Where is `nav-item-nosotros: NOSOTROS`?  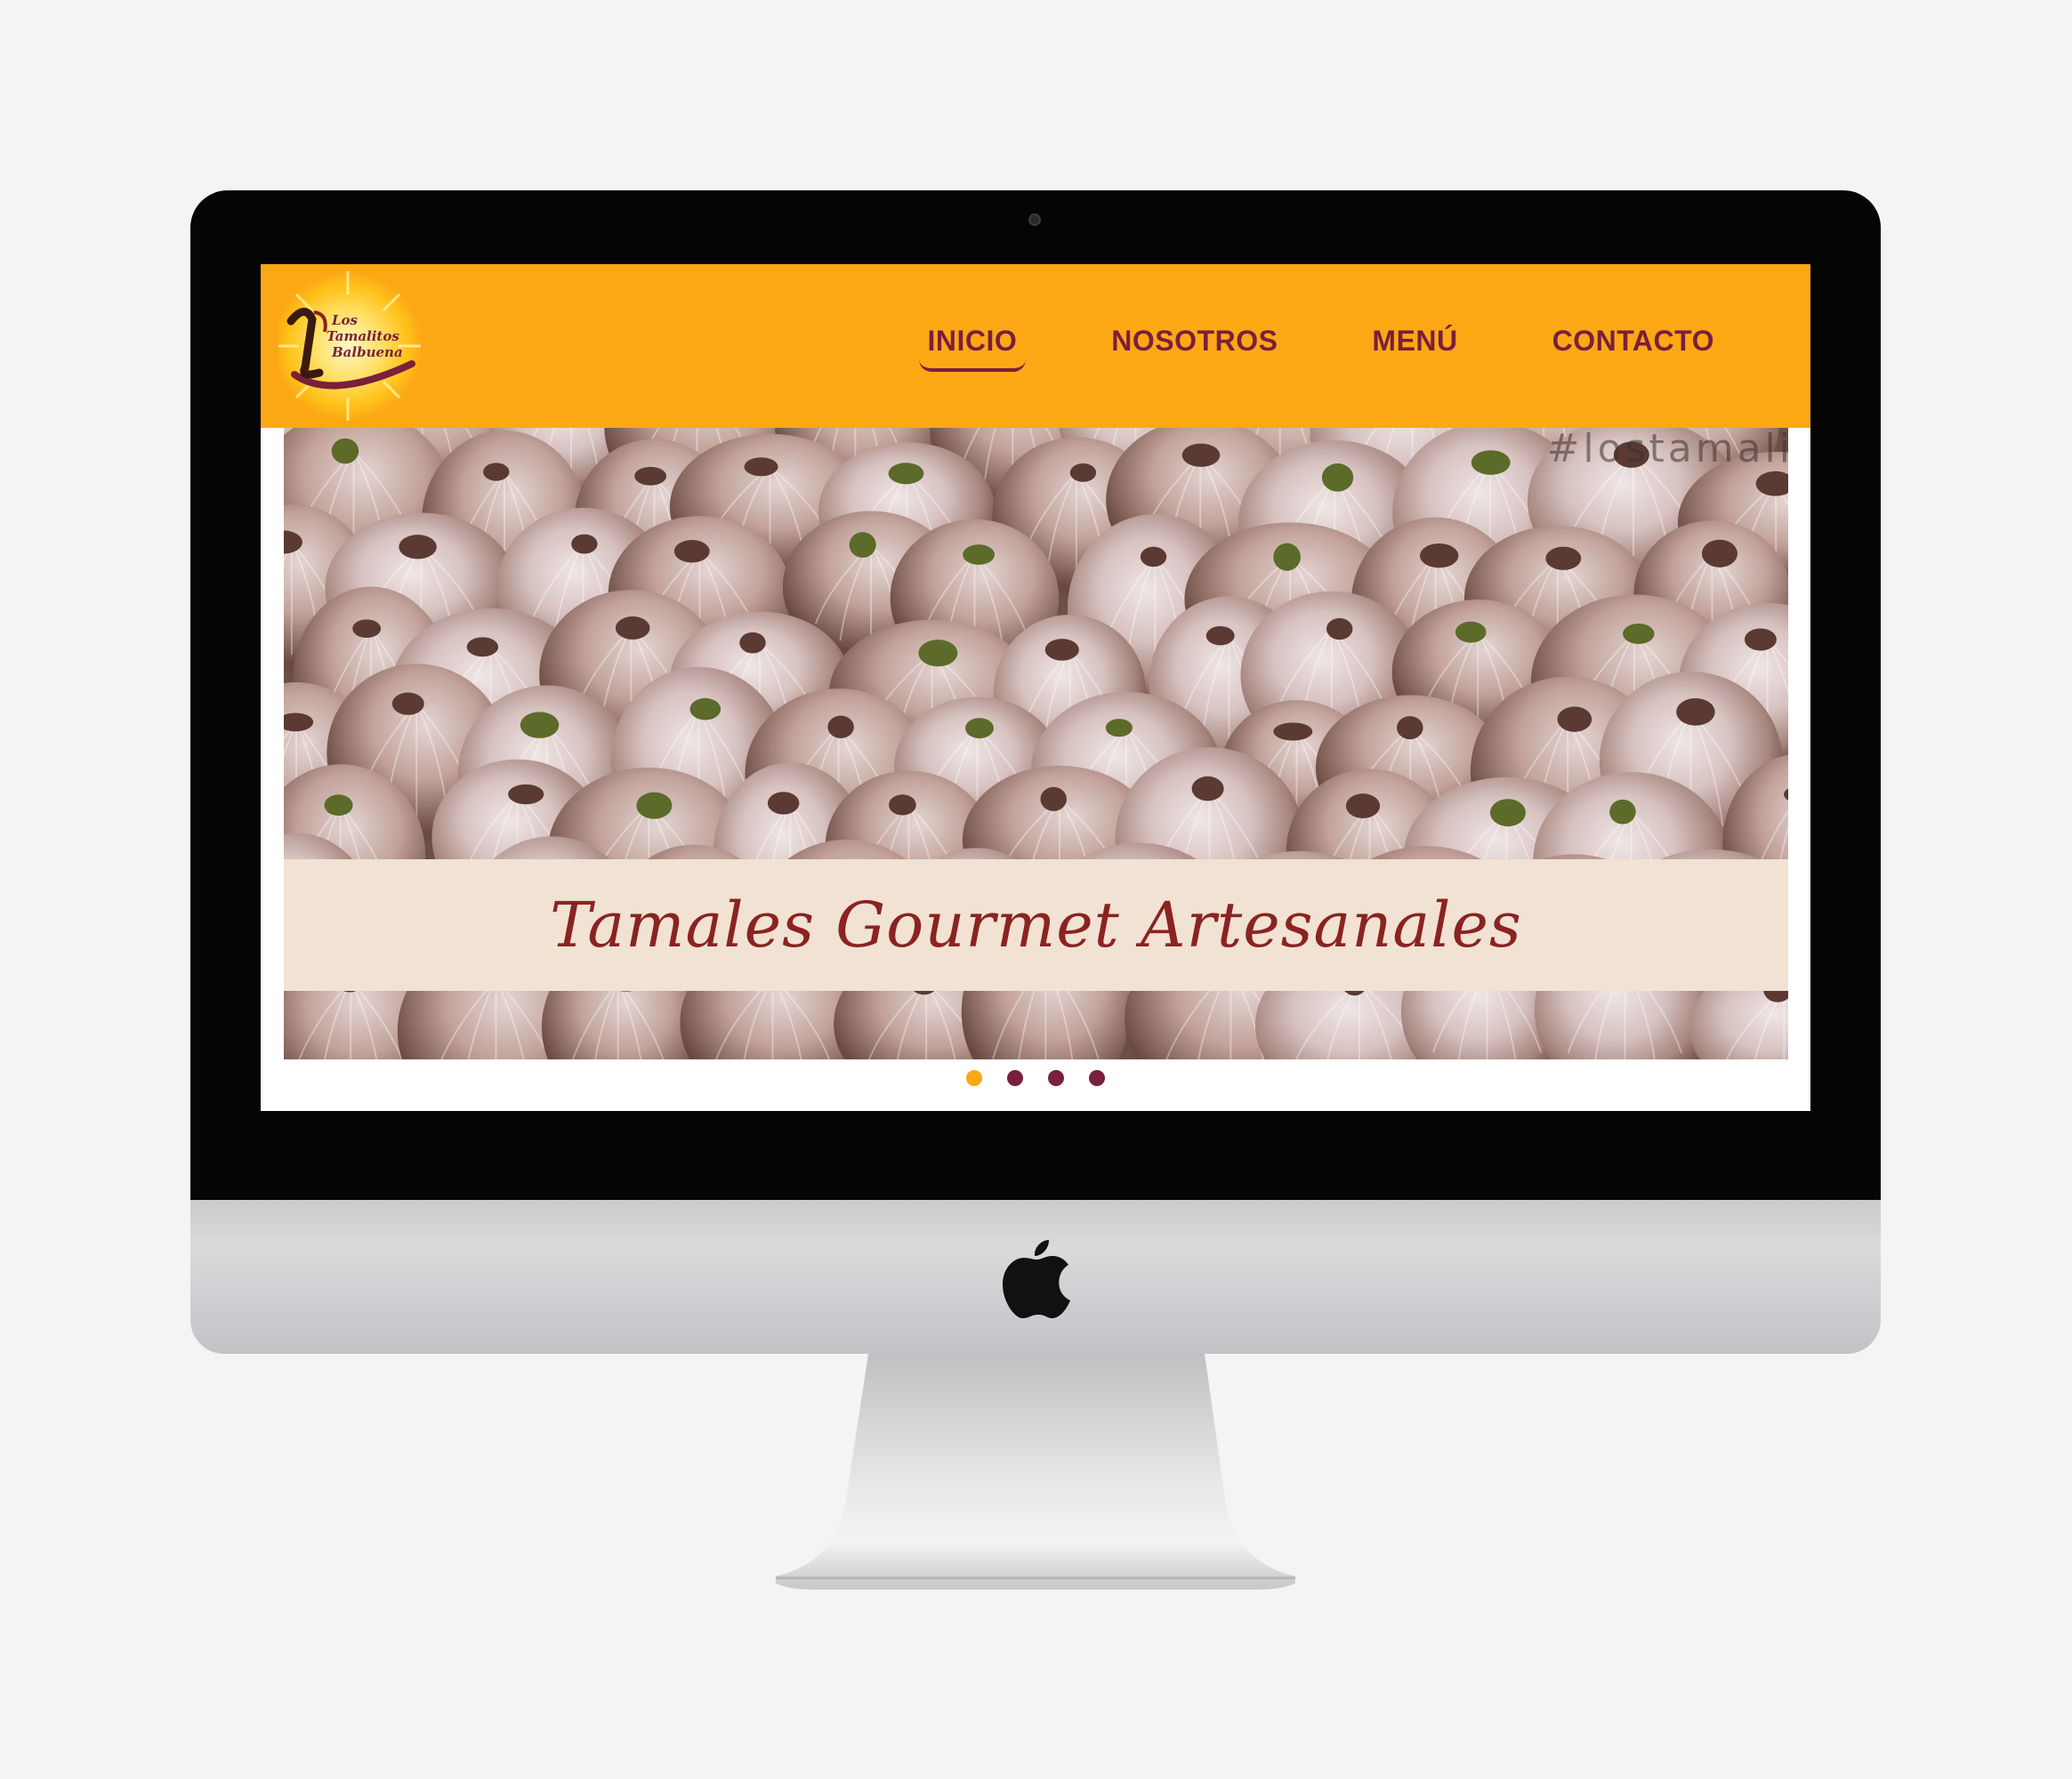 nav-item-nosotros: NOSOTROS is located at coordinates (1194, 347).